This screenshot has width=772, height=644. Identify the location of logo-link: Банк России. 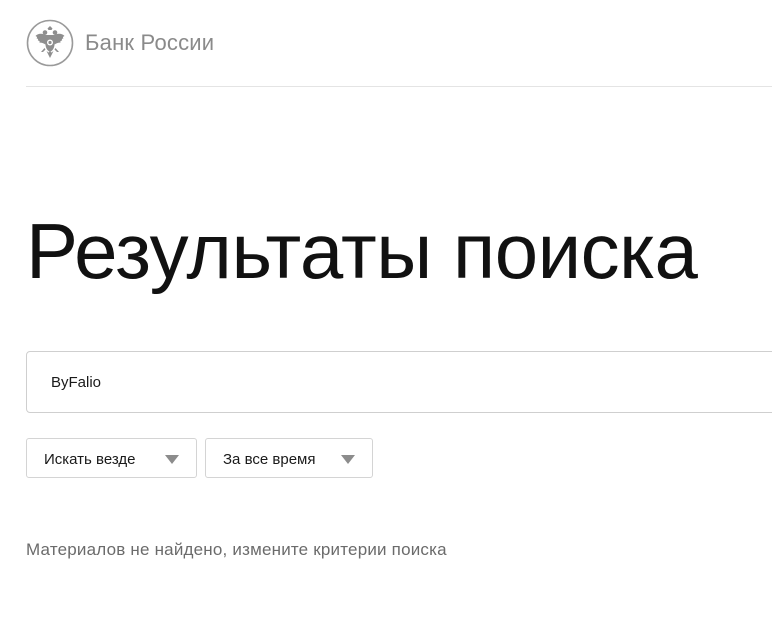
(120, 43).